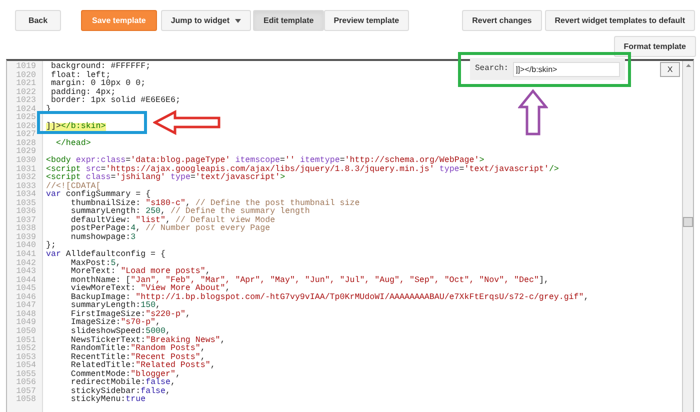 The width and height of the screenshot is (700, 412). What do you see at coordinates (26, 264) in the screenshot?
I see `line-number: 1042` at bounding box center [26, 264].